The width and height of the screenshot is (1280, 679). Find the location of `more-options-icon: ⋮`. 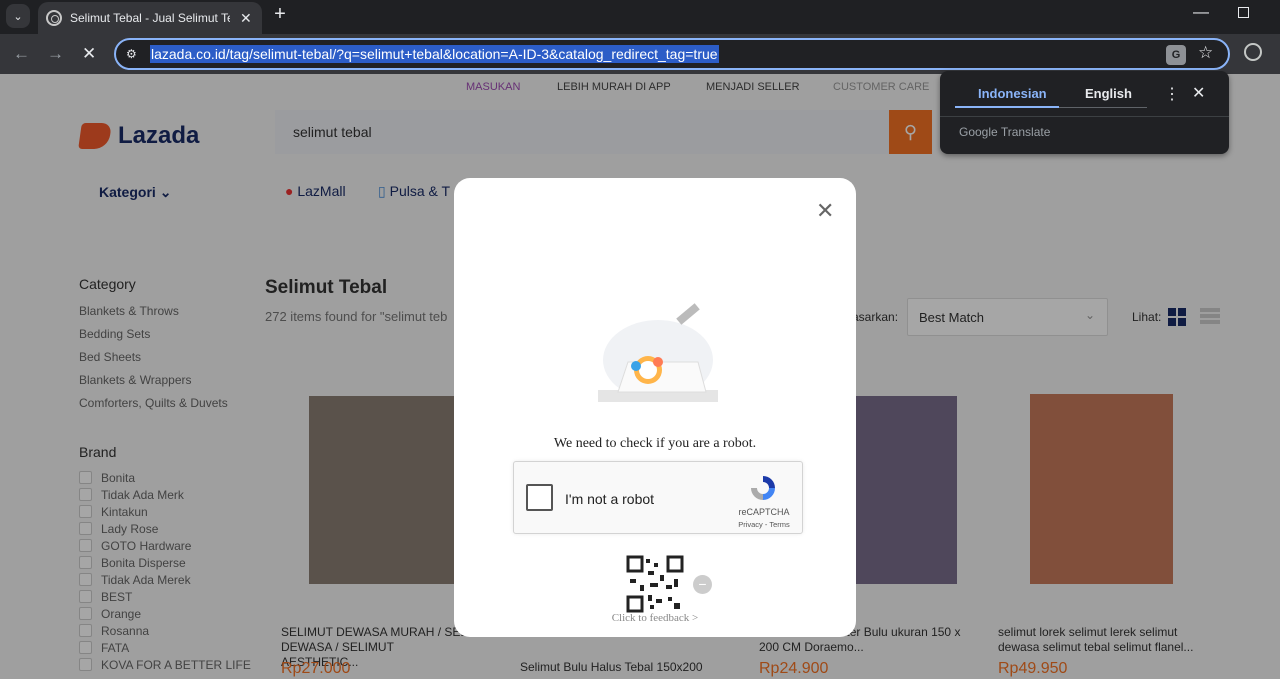

more-options-icon: ⋮ is located at coordinates (1172, 94).